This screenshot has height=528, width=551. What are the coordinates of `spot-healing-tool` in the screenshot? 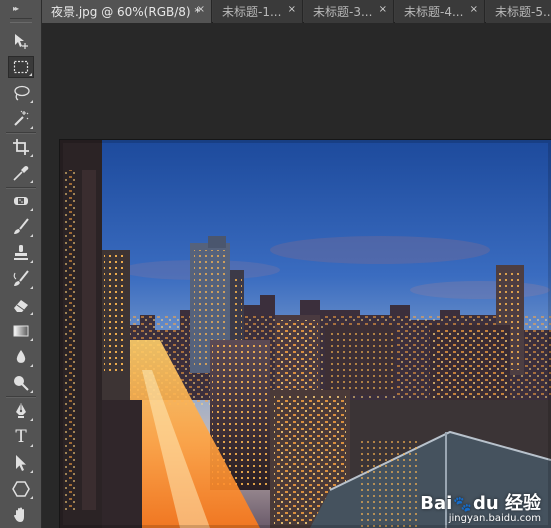 It's located at (21, 201).